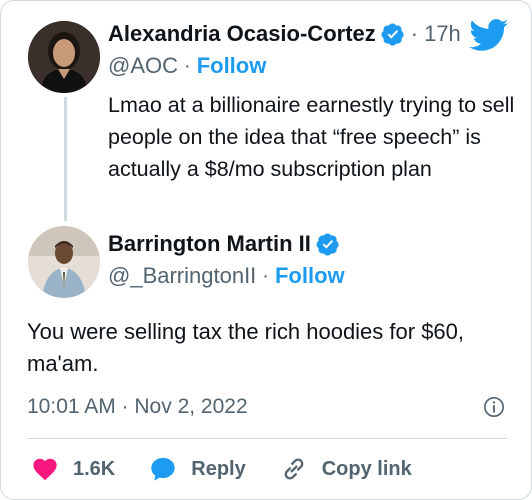 This screenshot has height=500, width=532. Describe the element at coordinates (242, 34) in the screenshot. I see `parent-author-name: Alexandria Ocasio-Cortez` at that location.